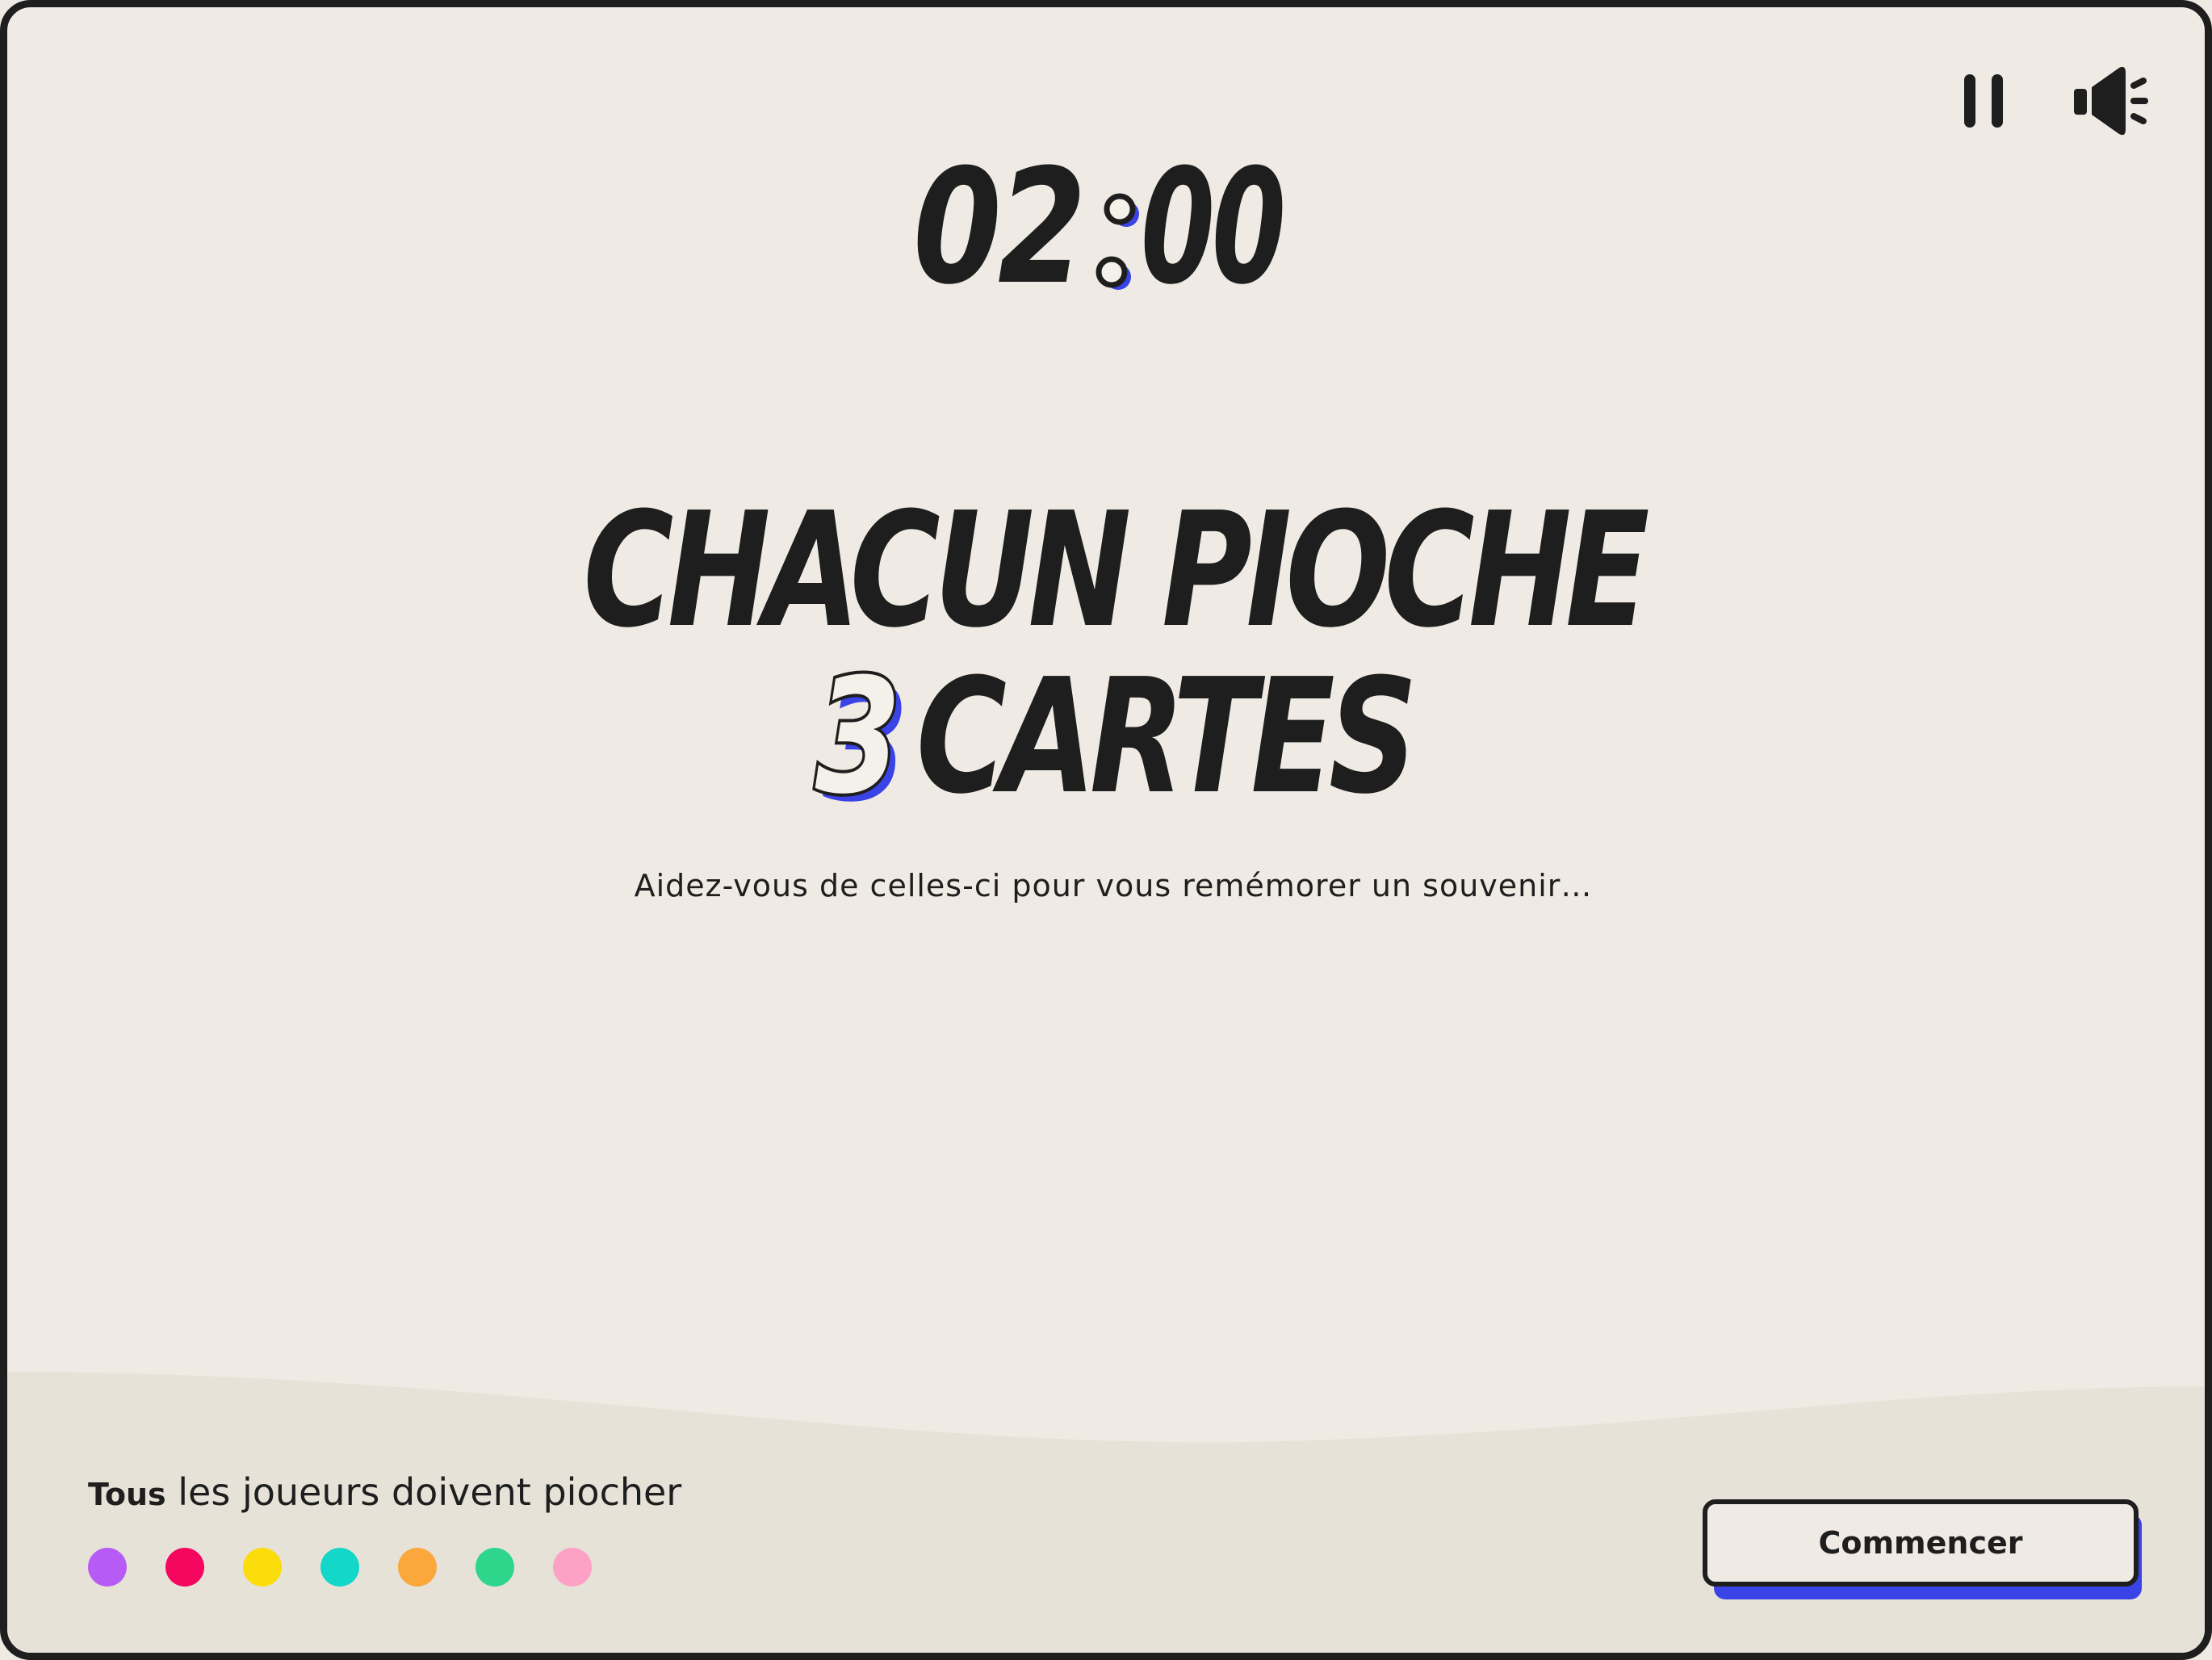 The height and width of the screenshot is (1660, 2212). Describe the element at coordinates (998, 225) in the screenshot. I see `timer-minutes: 02` at that location.